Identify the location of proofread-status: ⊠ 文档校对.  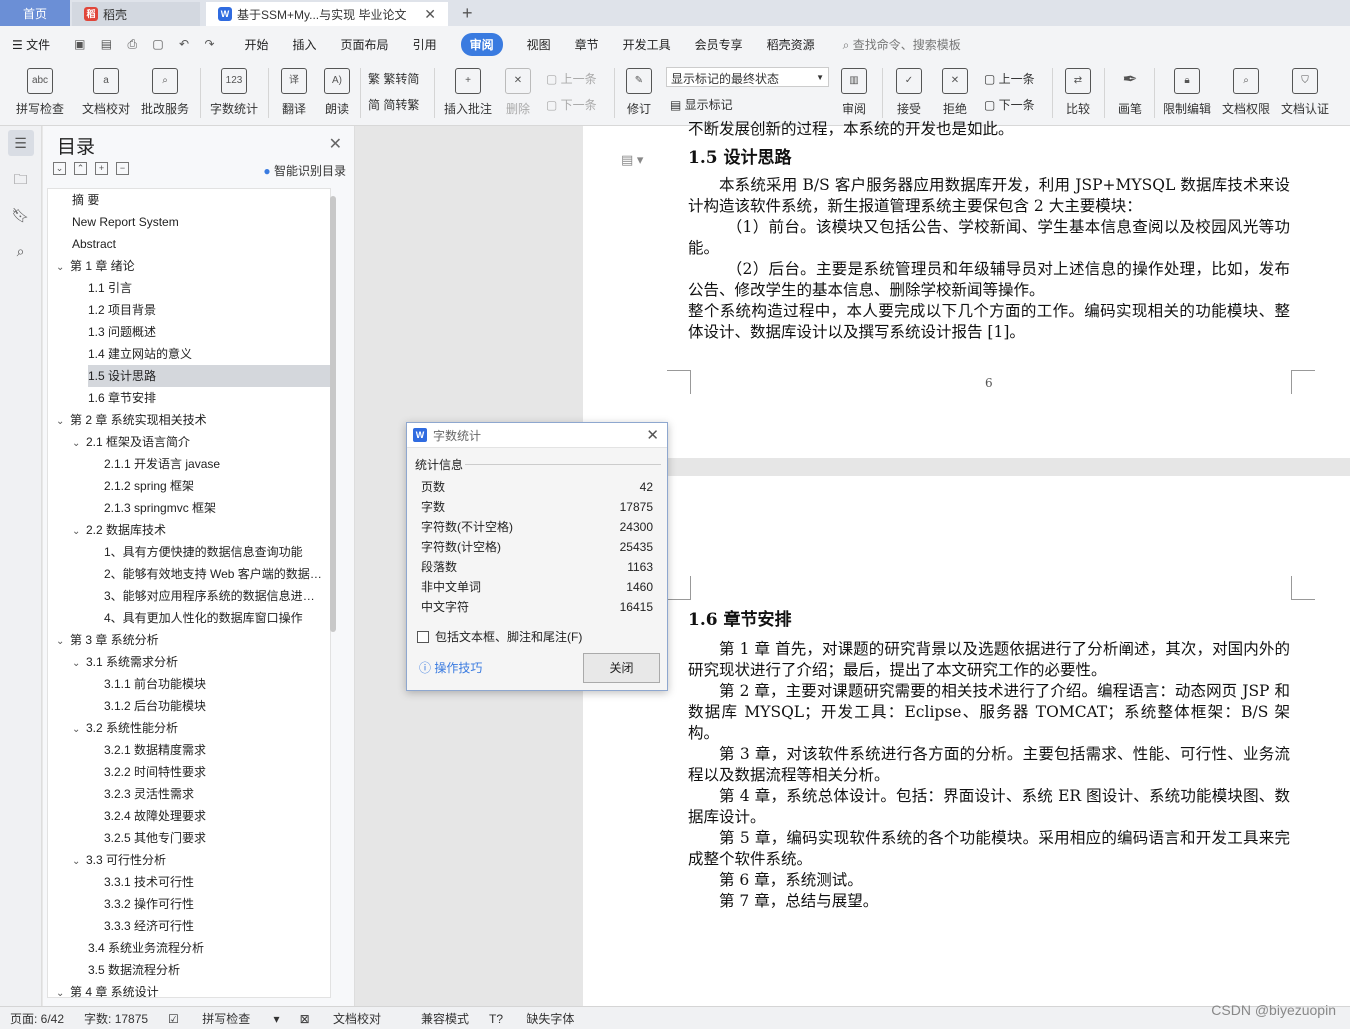
(350, 1018).